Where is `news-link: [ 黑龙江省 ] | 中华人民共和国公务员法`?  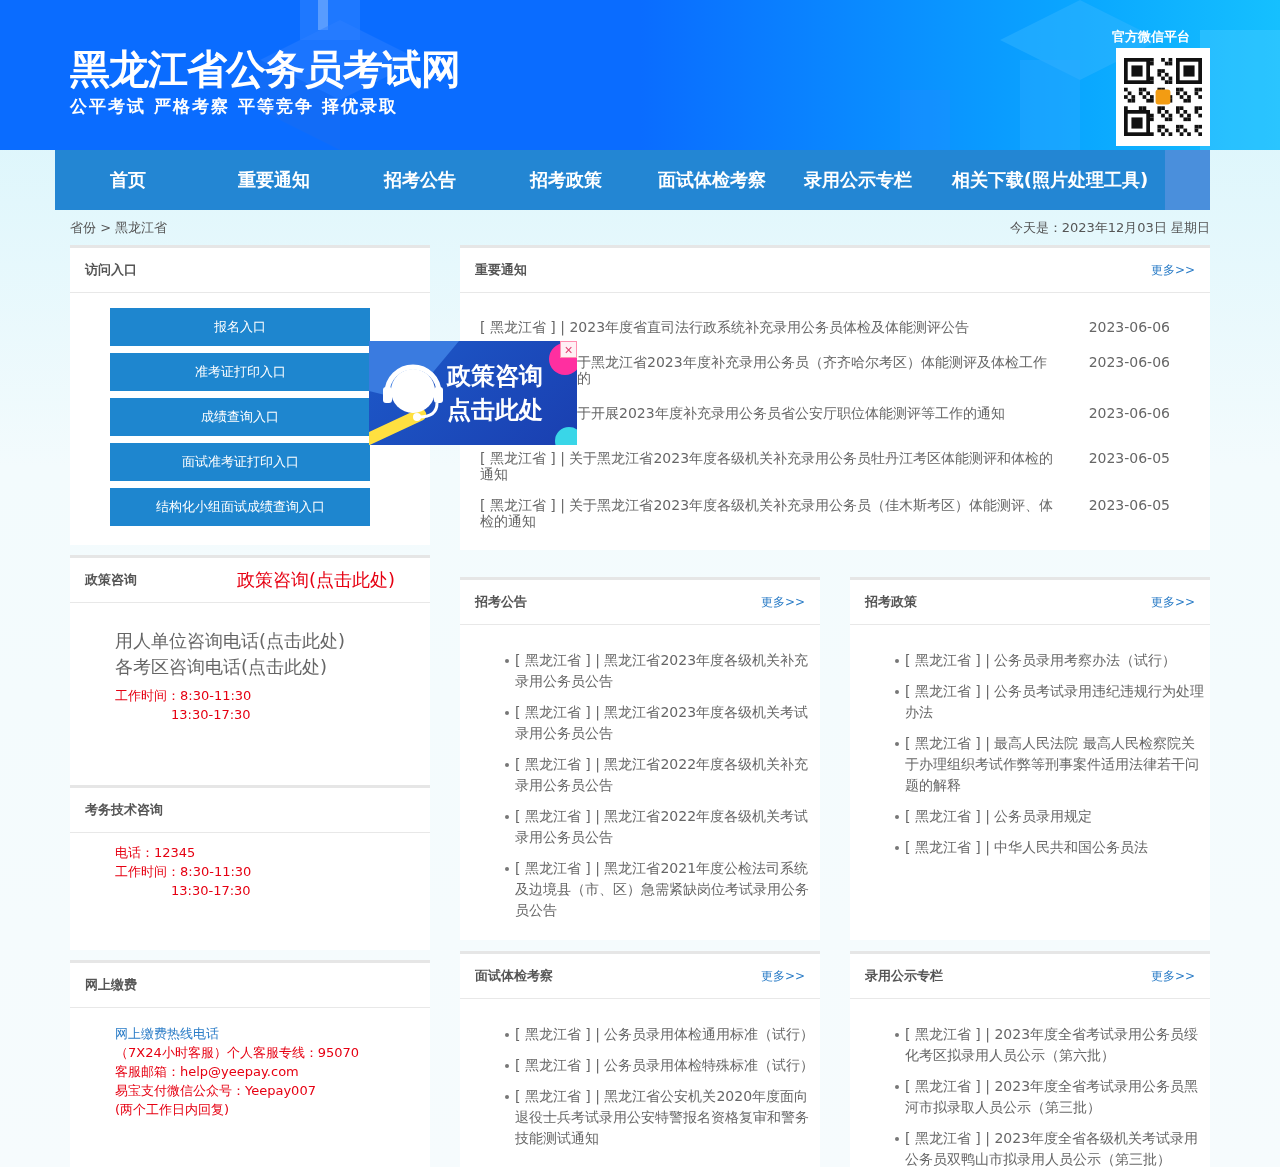
news-link: [ 黑龙江省 ] | 中华人民共和国公务员法 is located at coordinates (1027, 847).